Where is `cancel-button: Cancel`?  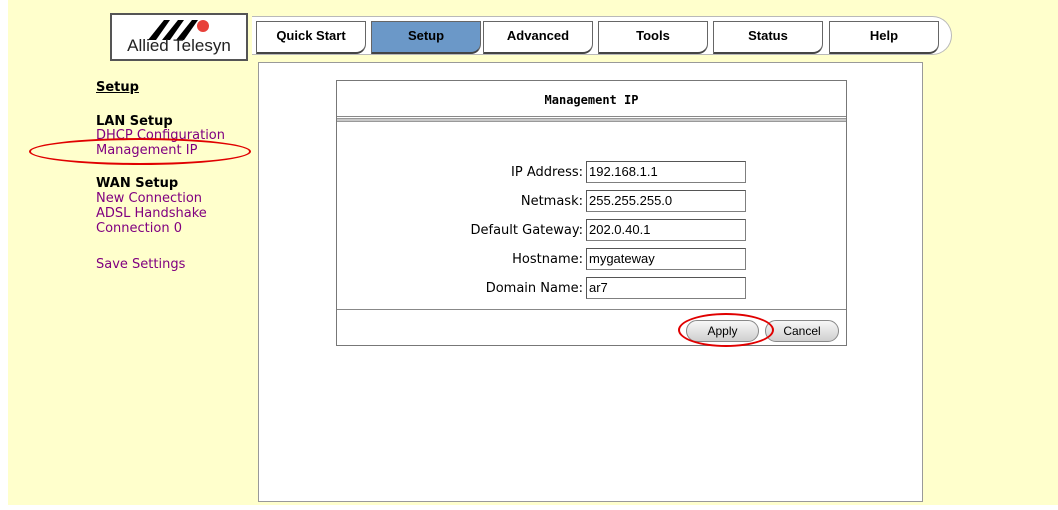
cancel-button: Cancel is located at coordinates (802, 331).